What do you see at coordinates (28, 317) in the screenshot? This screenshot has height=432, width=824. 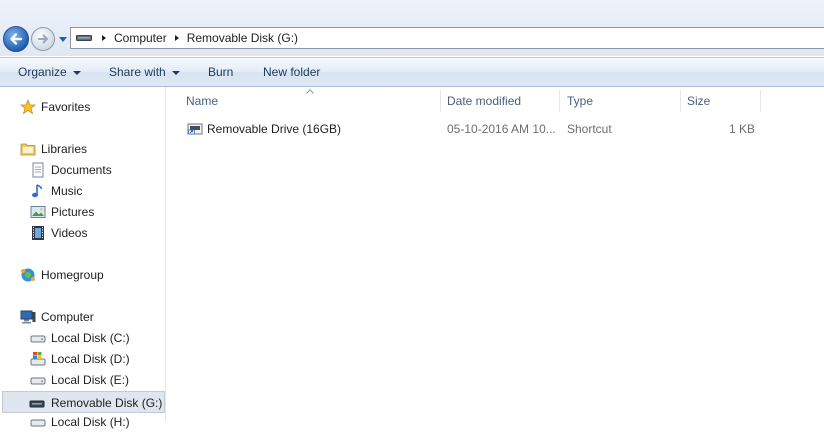 I see `computer-icon` at bounding box center [28, 317].